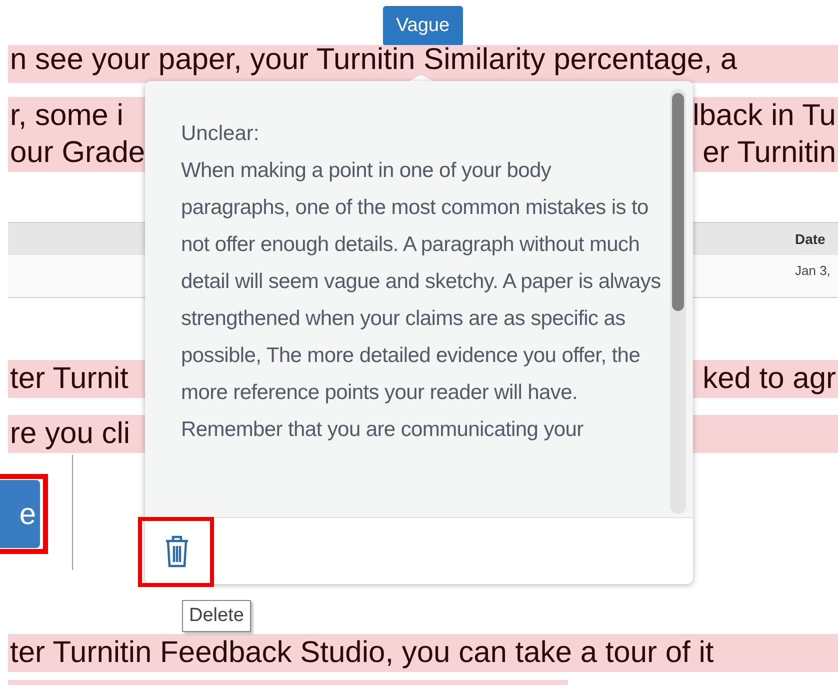 This screenshot has height=685, width=838. Describe the element at coordinates (362, 653) in the screenshot. I see `text-fragment: ter Turnitin Feedback Studio, you can take a tour of it` at that location.